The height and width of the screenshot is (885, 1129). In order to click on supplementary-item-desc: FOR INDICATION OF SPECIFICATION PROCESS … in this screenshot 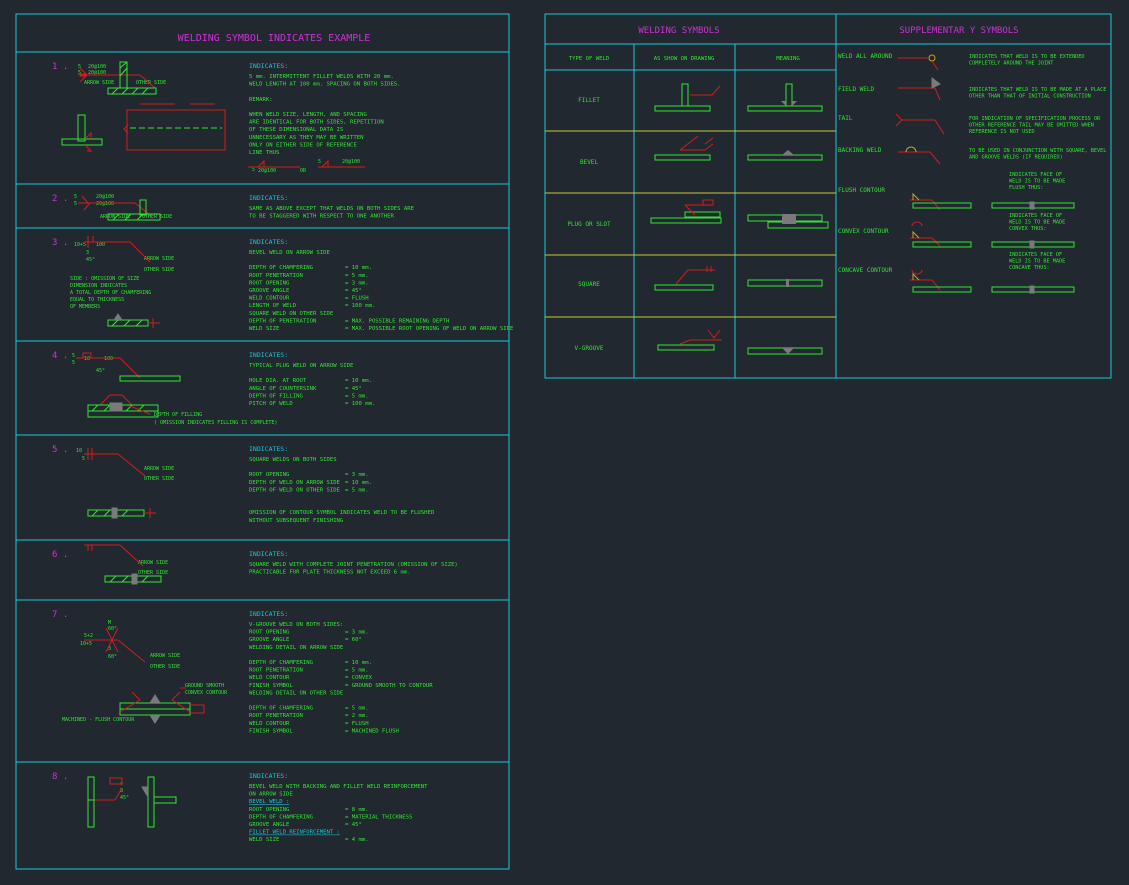, I will do `click(1035, 119)`.